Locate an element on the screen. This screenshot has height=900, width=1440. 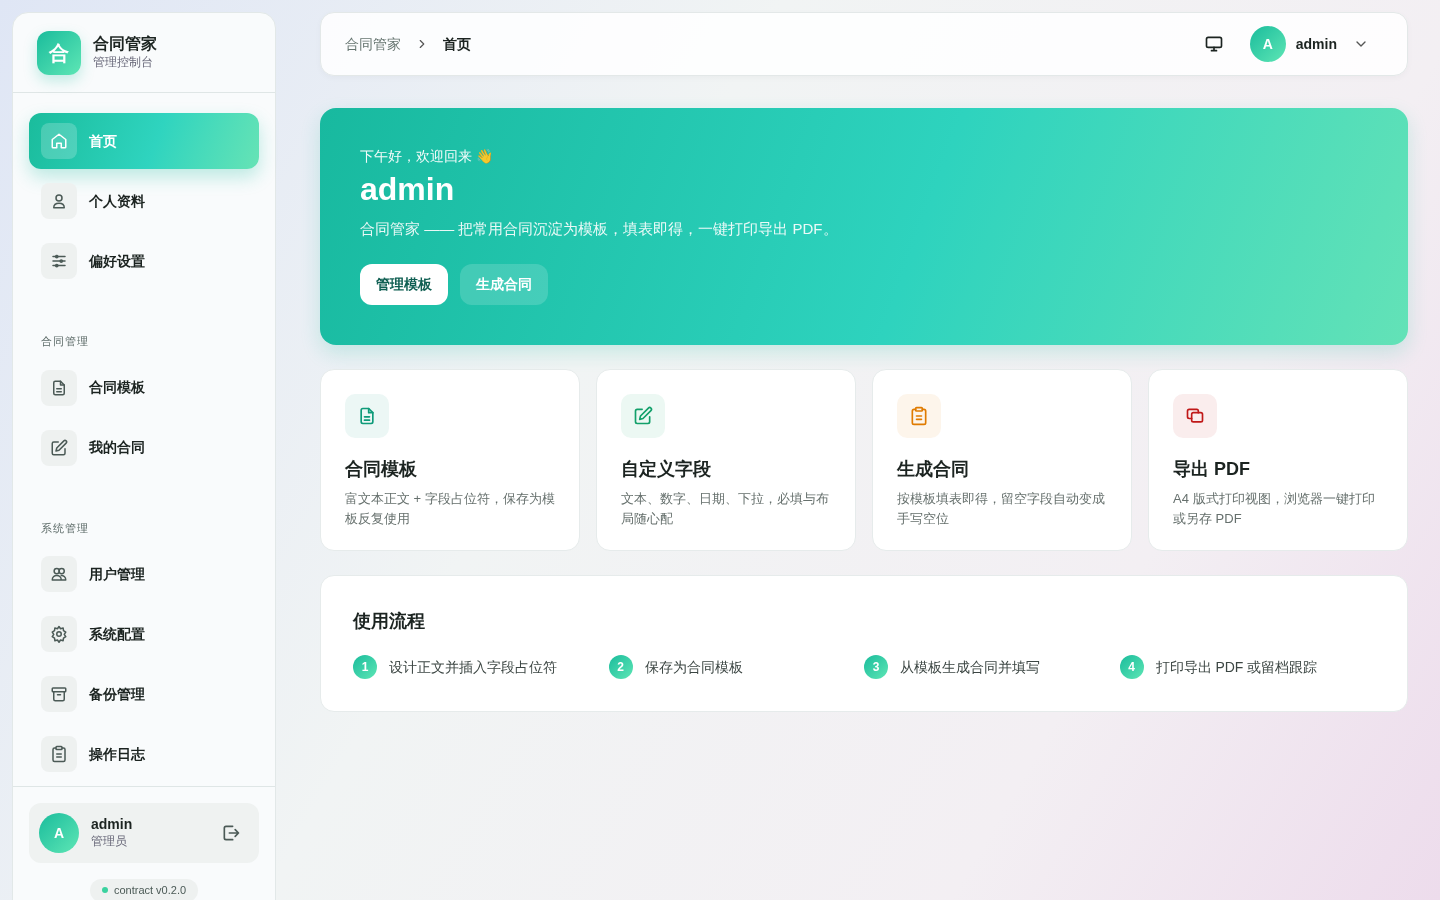
manage-templates-button: 管理模板 is located at coordinates (404, 285).